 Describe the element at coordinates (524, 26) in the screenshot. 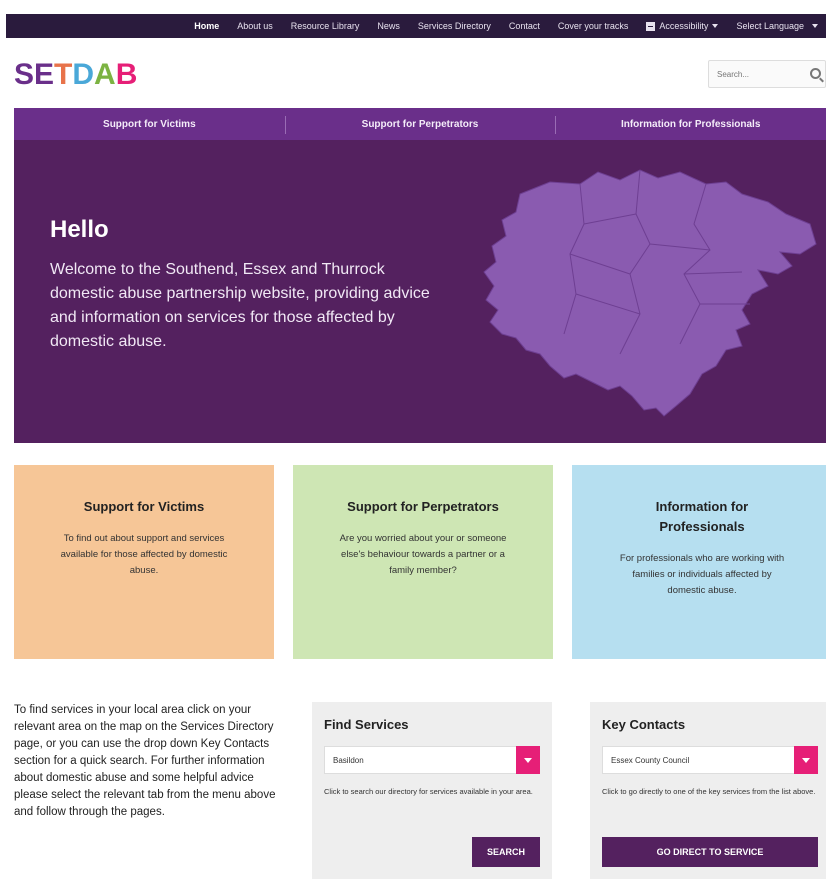

I see `topnav-contact-link: Contact` at that location.